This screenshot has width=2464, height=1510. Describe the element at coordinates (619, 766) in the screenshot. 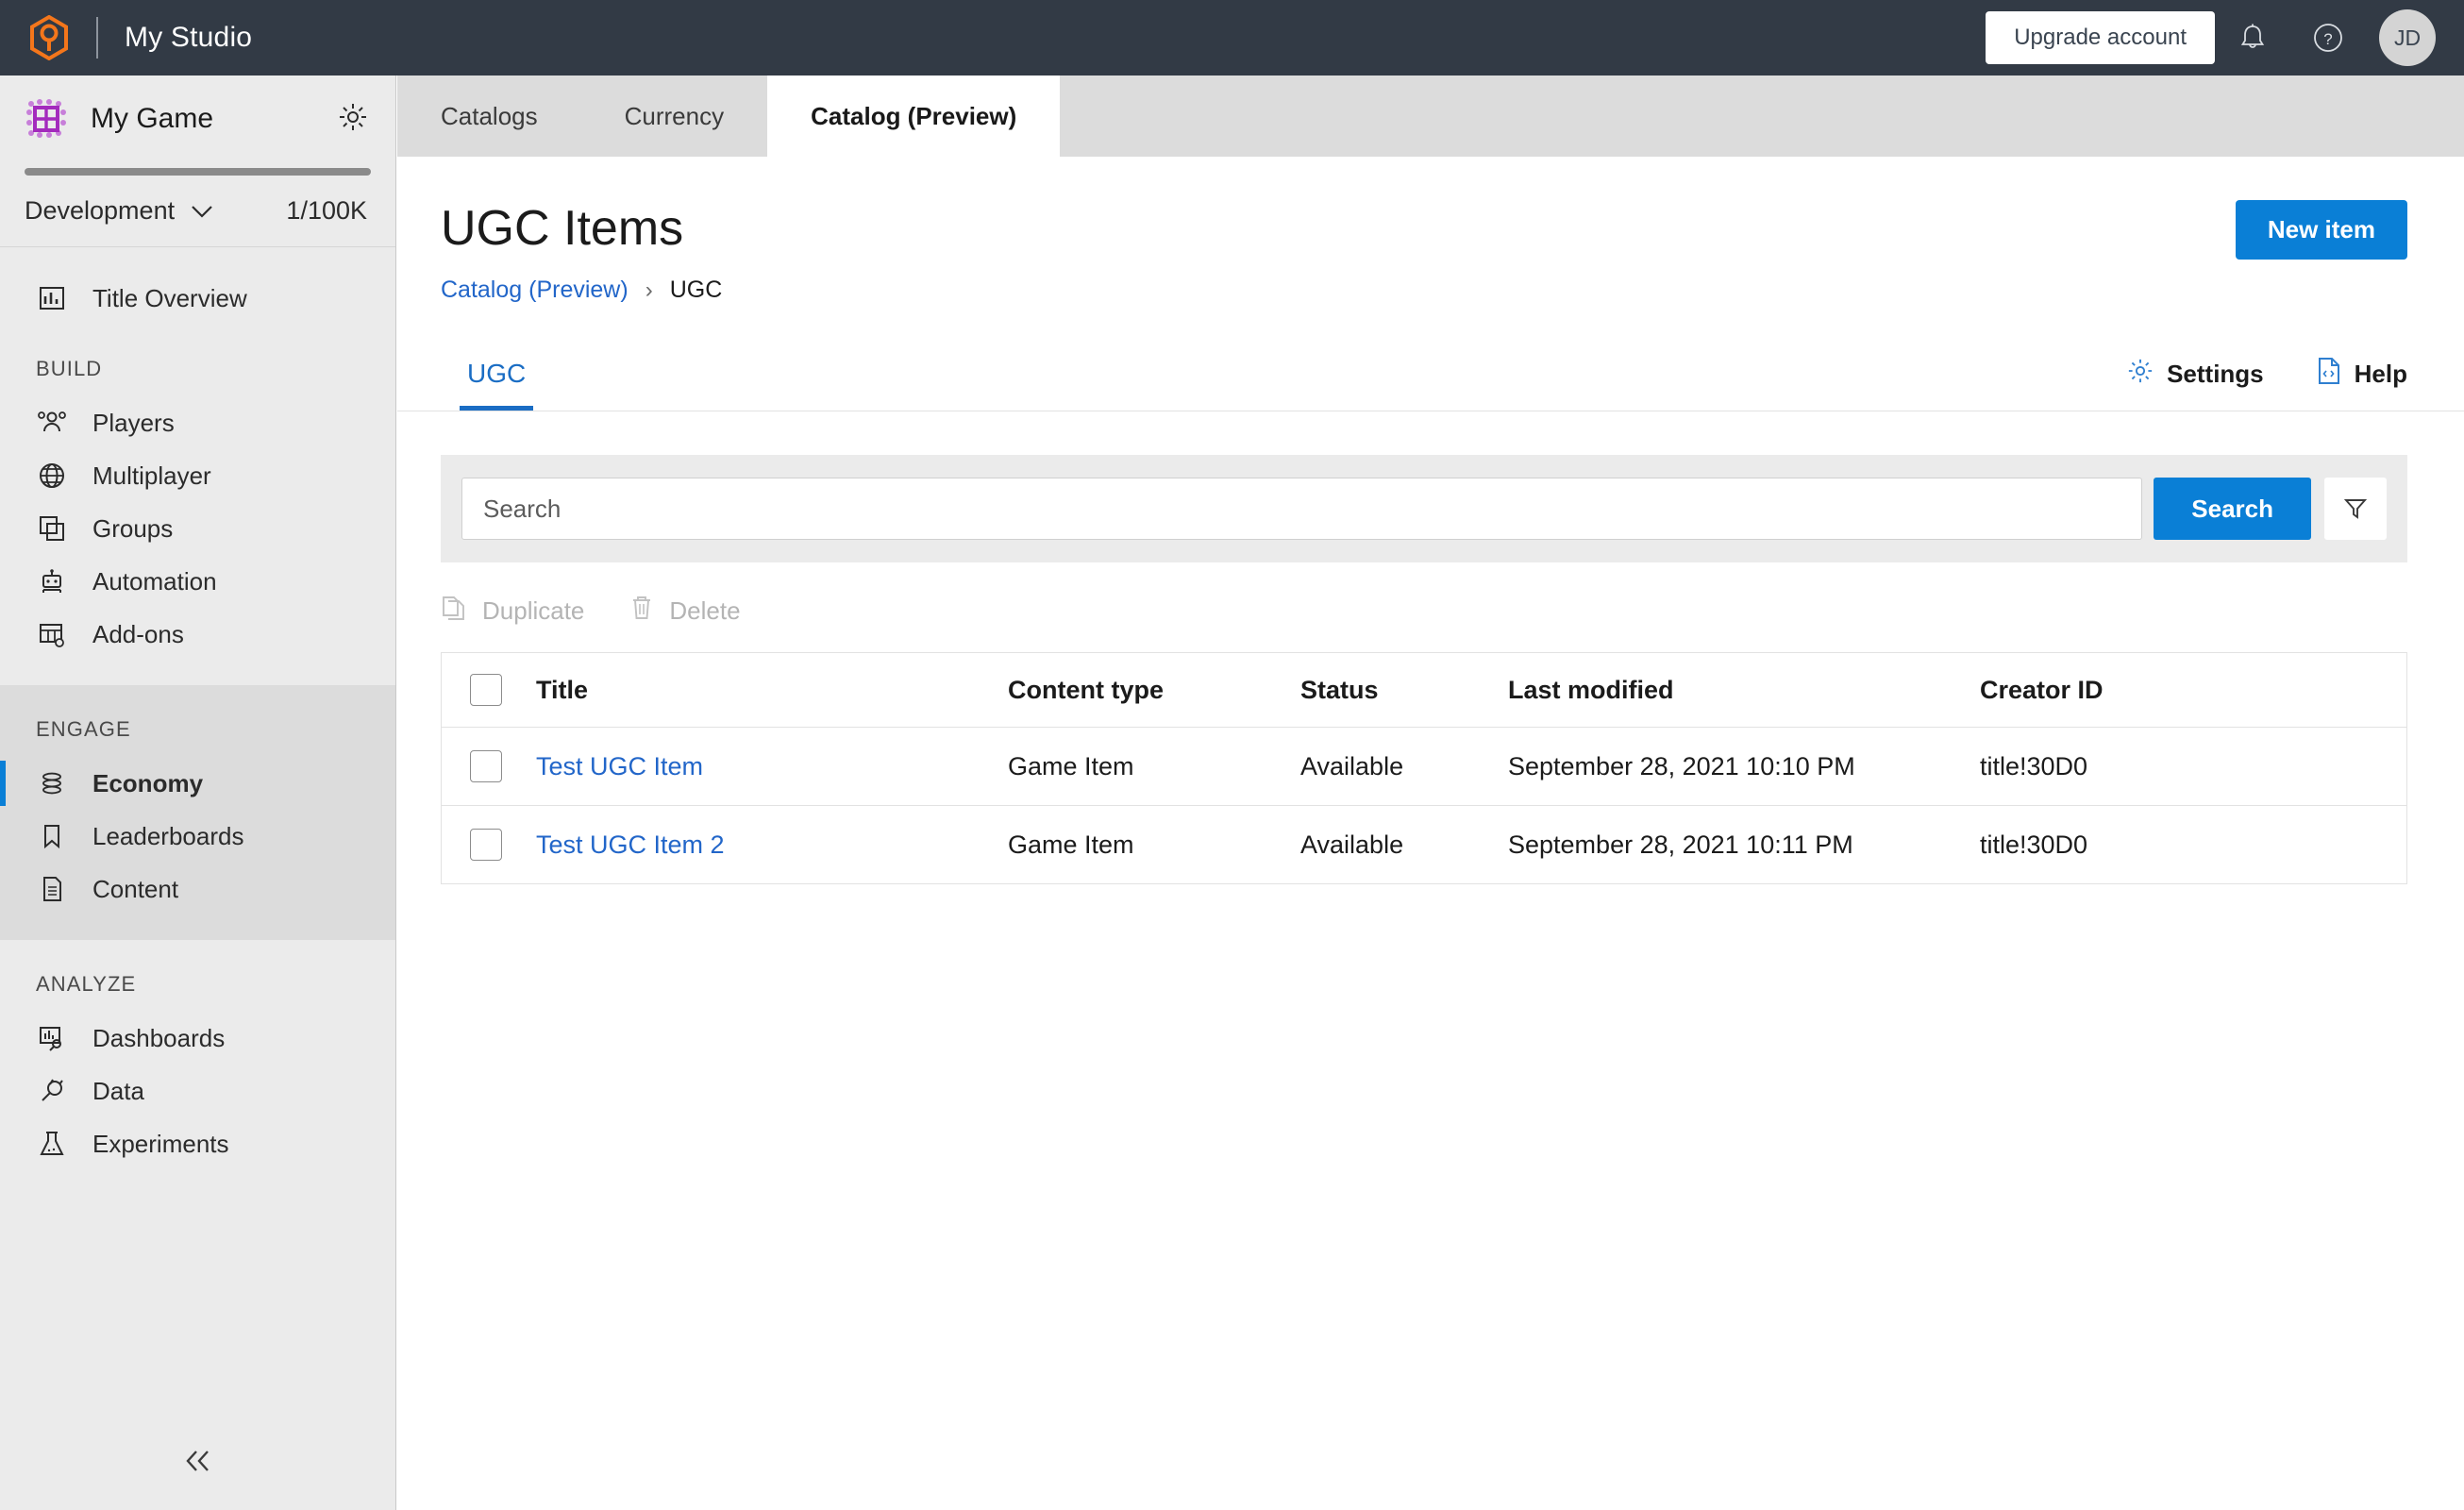

I see `item-link: Test UGC Item` at that location.